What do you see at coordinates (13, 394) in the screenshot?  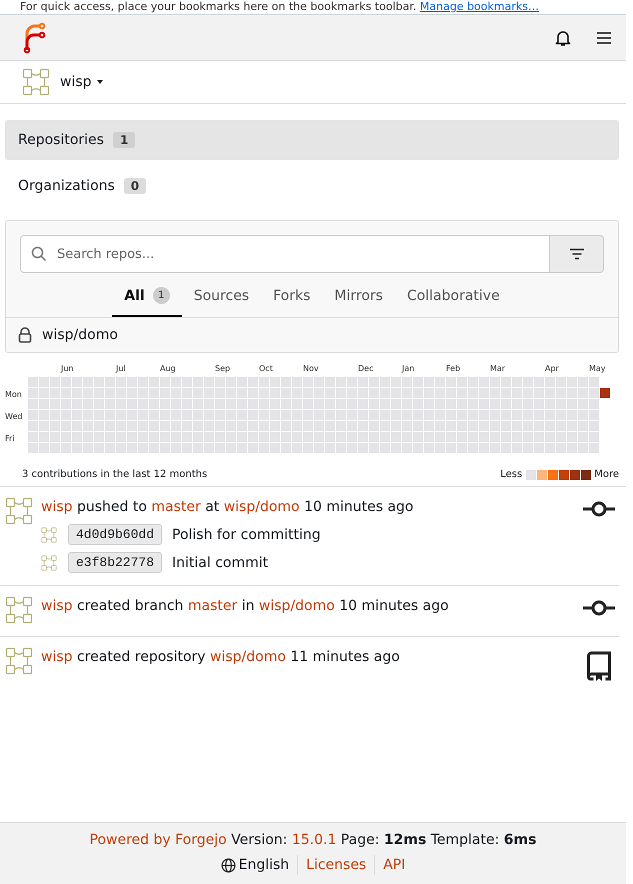 I see `weekday-label: Mon` at bounding box center [13, 394].